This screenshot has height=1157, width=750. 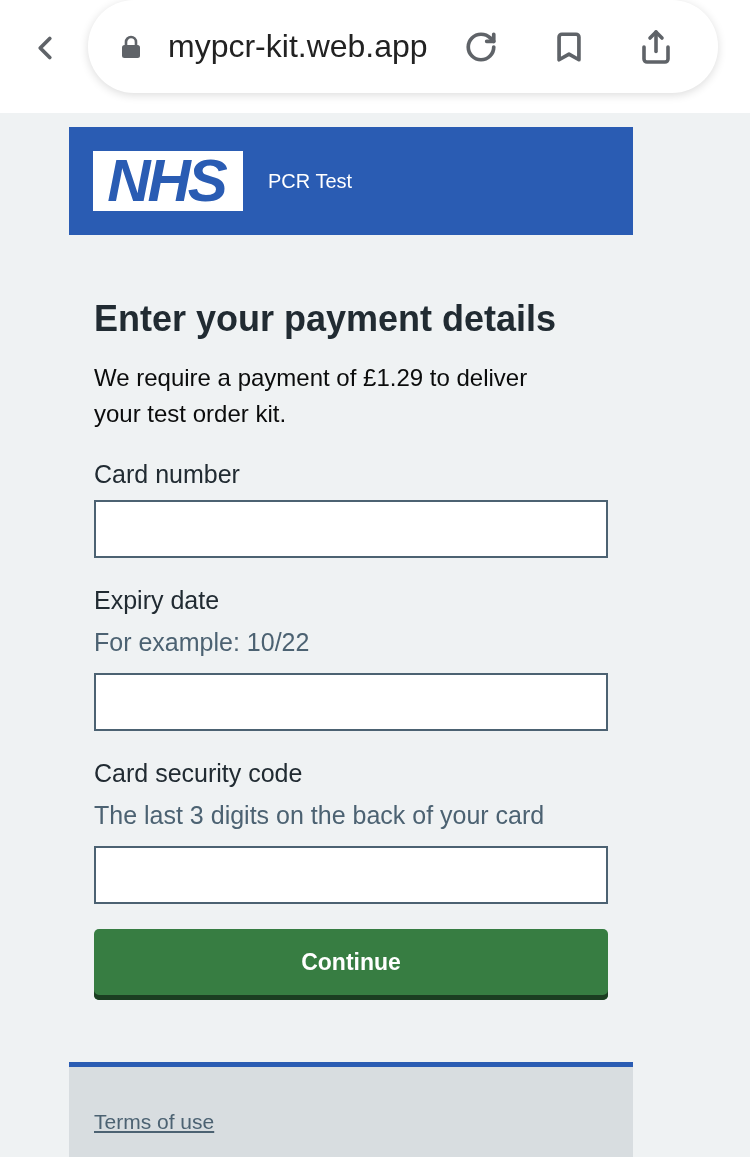 I want to click on field-hint: For example: 10/22, so click(x=202, y=642).